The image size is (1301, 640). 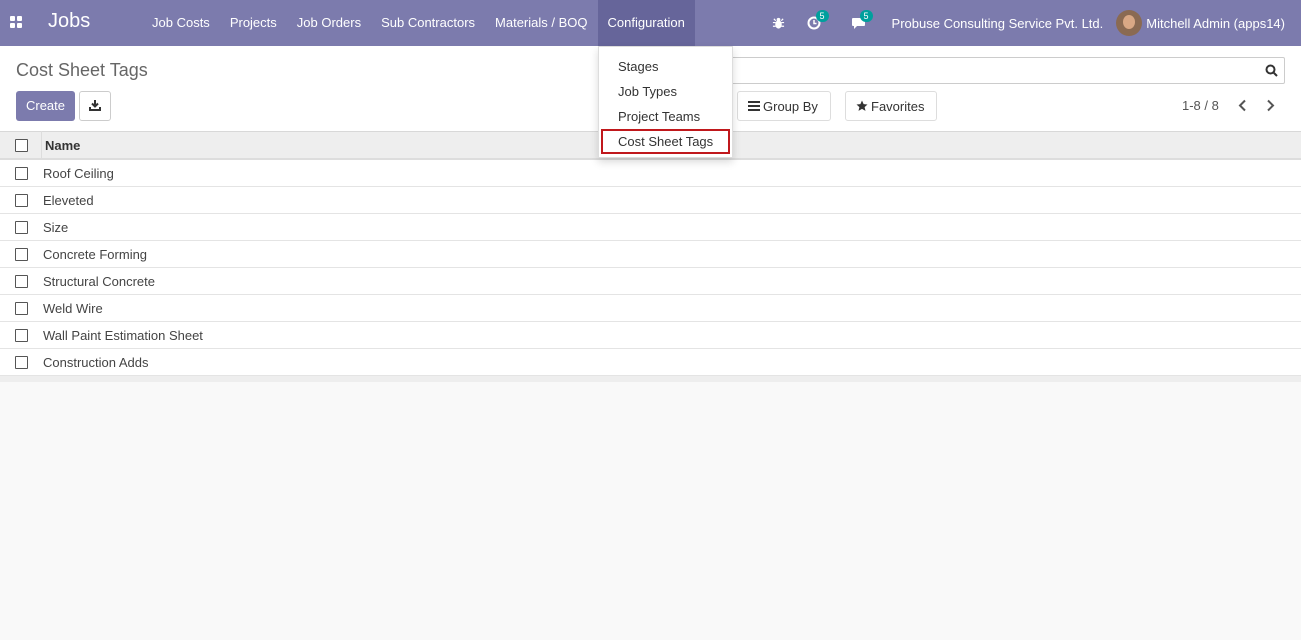 I want to click on table-row: Roof Ceiling, so click(x=650, y=173).